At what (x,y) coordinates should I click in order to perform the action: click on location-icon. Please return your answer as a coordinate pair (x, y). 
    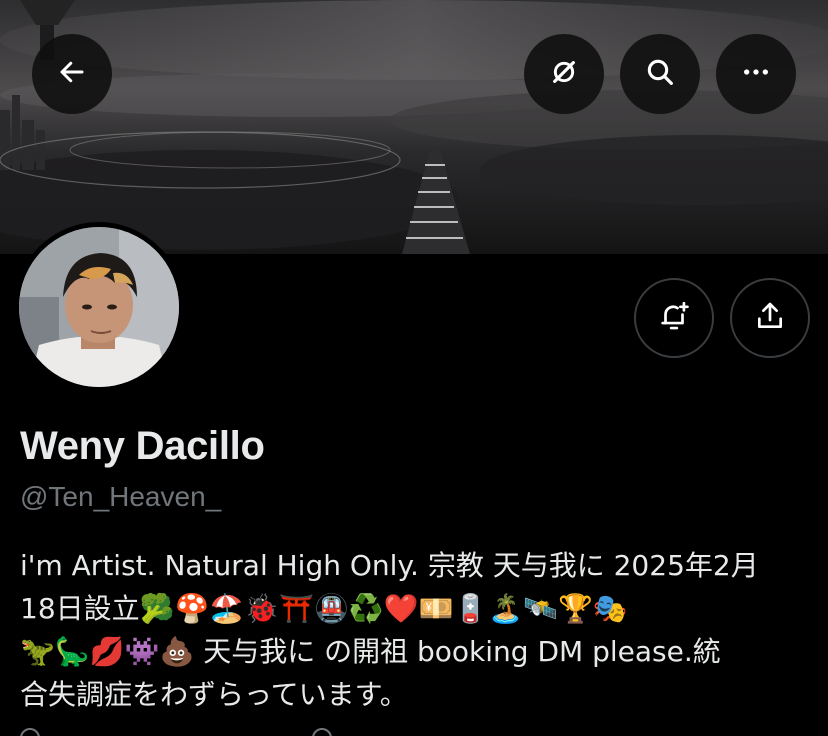
    Looking at the image, I should click on (30, 732).